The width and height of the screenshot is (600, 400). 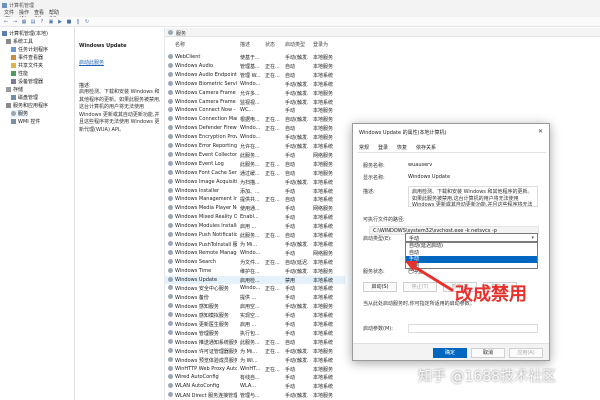 I want to click on help-icon: ?, so click(x=42, y=22).